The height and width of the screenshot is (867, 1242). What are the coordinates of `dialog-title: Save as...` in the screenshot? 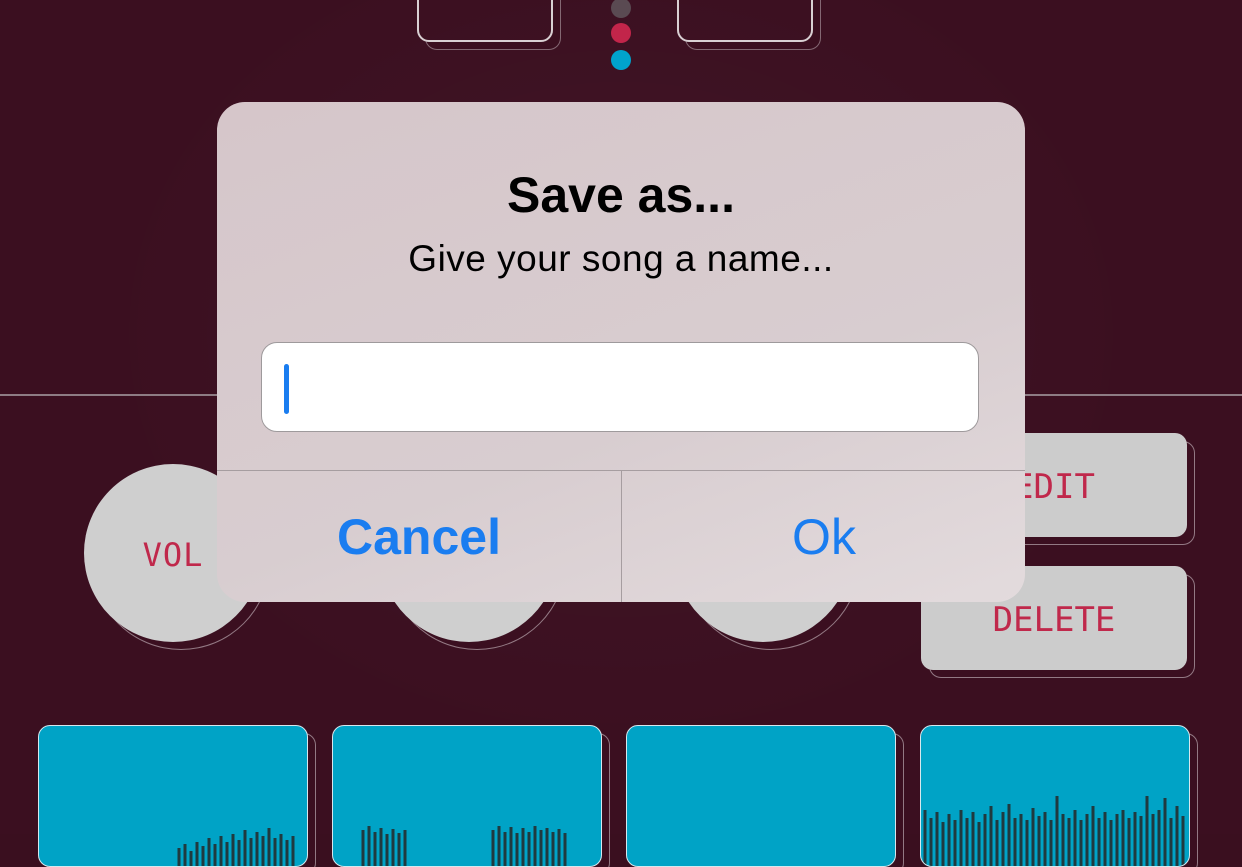 It's located at (621, 195).